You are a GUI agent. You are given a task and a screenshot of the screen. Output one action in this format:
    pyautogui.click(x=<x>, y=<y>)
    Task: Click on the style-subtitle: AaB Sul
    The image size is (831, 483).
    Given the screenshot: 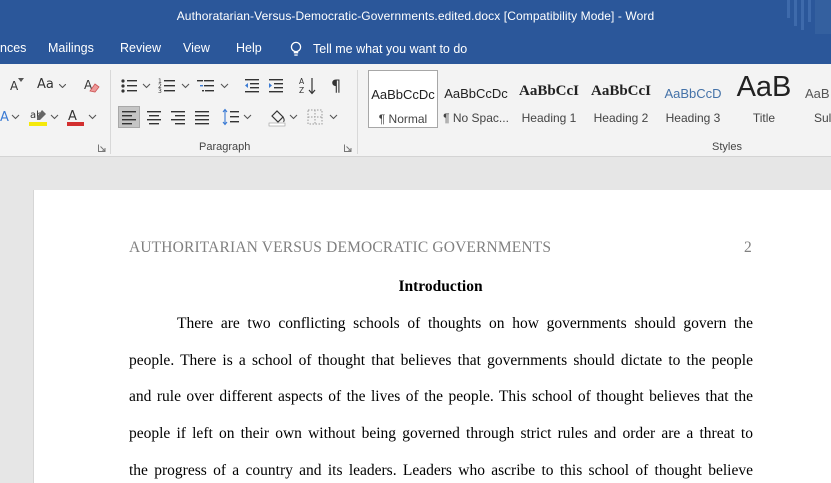 What is the action you would take?
    pyautogui.click(x=816, y=99)
    